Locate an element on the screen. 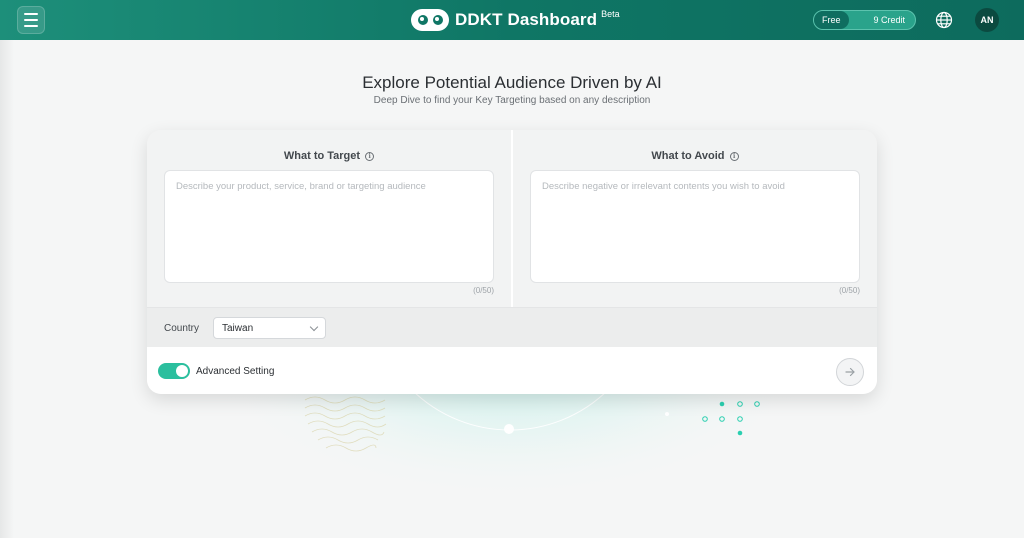 Image resolution: width=1024 pixels, height=538 pixels. country-selected-value: Taiwan is located at coordinates (238, 328).